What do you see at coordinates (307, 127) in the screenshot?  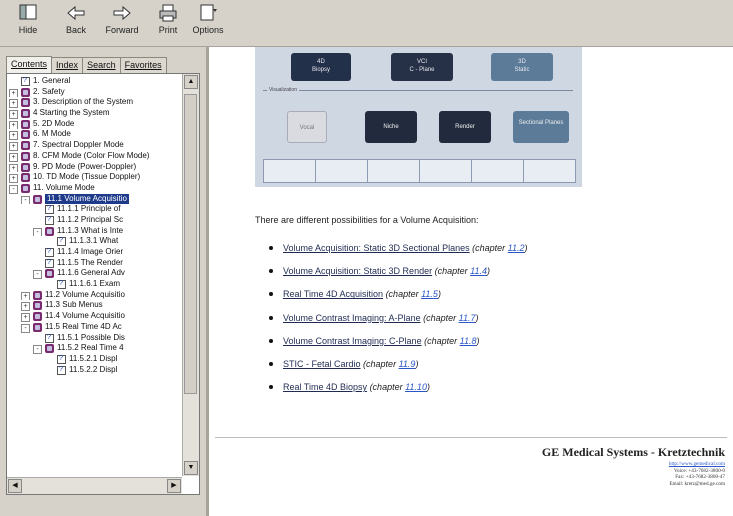 I see `screenshot-button-vocal: Vocal` at bounding box center [307, 127].